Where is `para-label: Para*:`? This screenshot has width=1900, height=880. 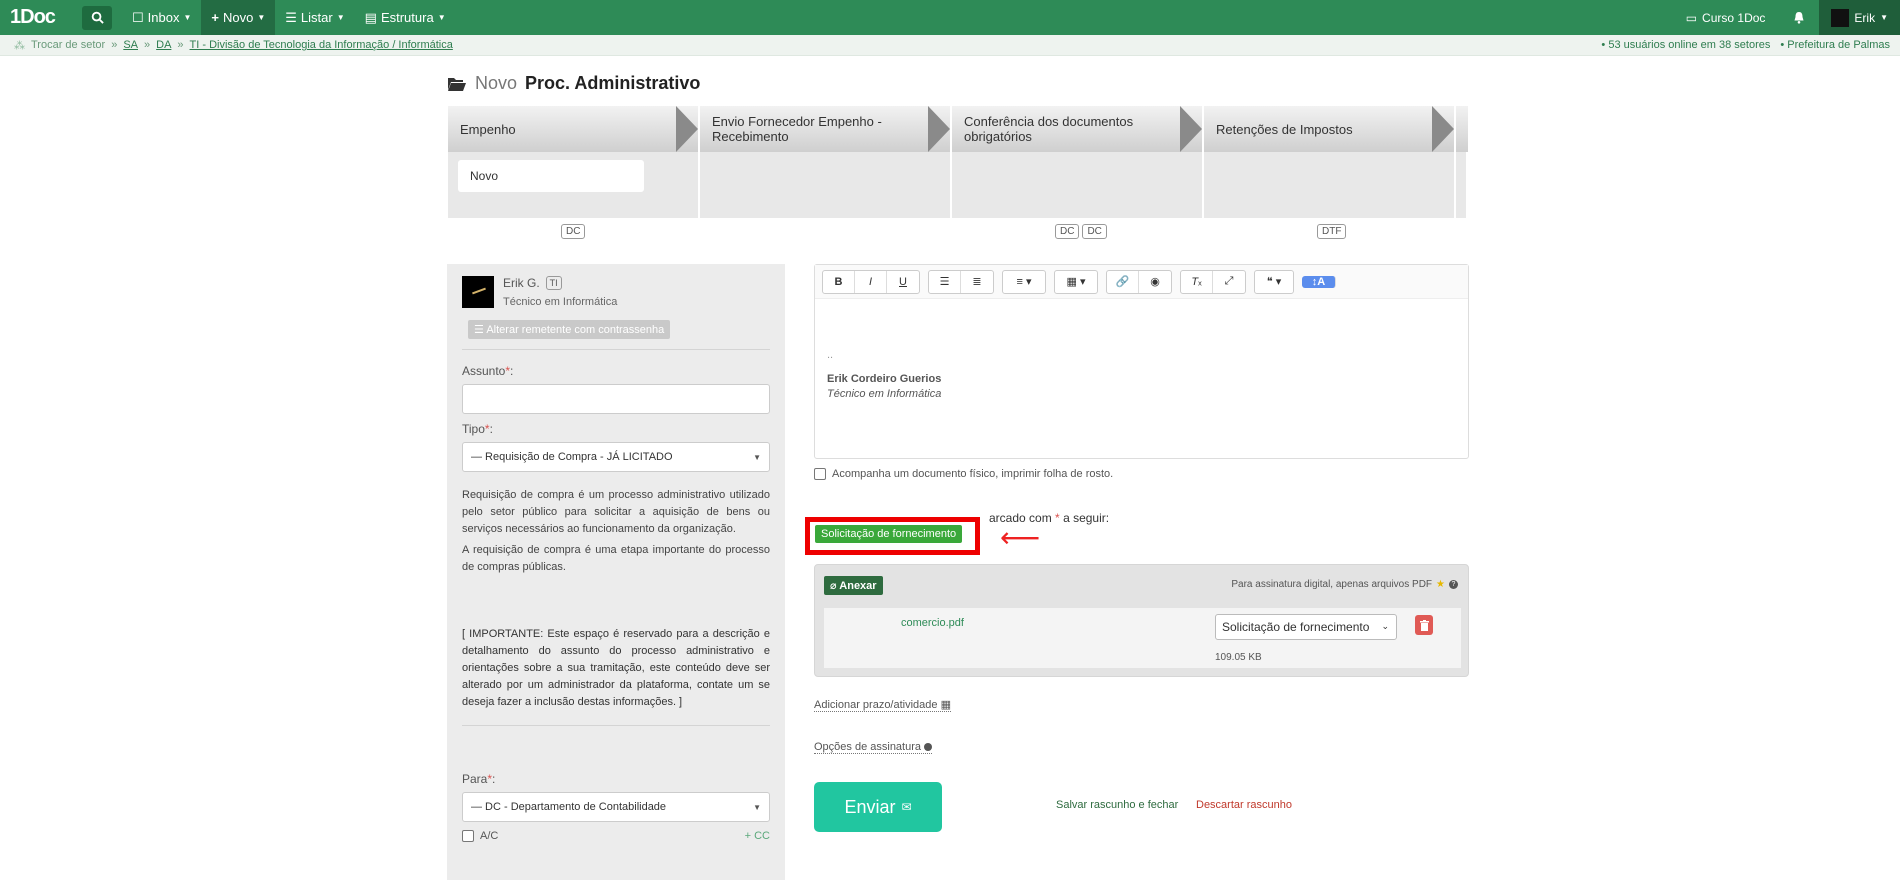 para-label: Para*: is located at coordinates (479, 779).